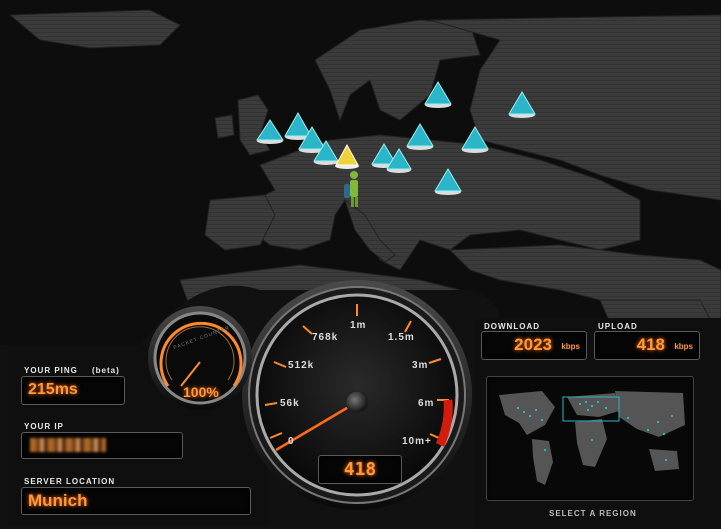 The height and width of the screenshot is (529, 721). Describe the element at coordinates (291, 441) in the screenshot. I see `tick-label: 0` at that location.